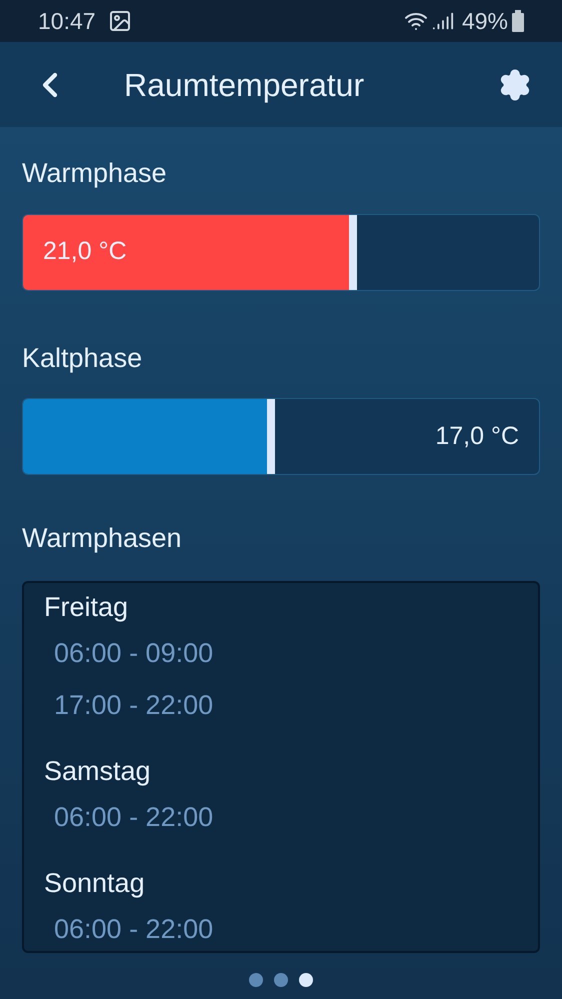 This screenshot has height=999, width=562. What do you see at coordinates (134, 705) in the screenshot?
I see `time-range: 17:00 - 22:00` at bounding box center [134, 705].